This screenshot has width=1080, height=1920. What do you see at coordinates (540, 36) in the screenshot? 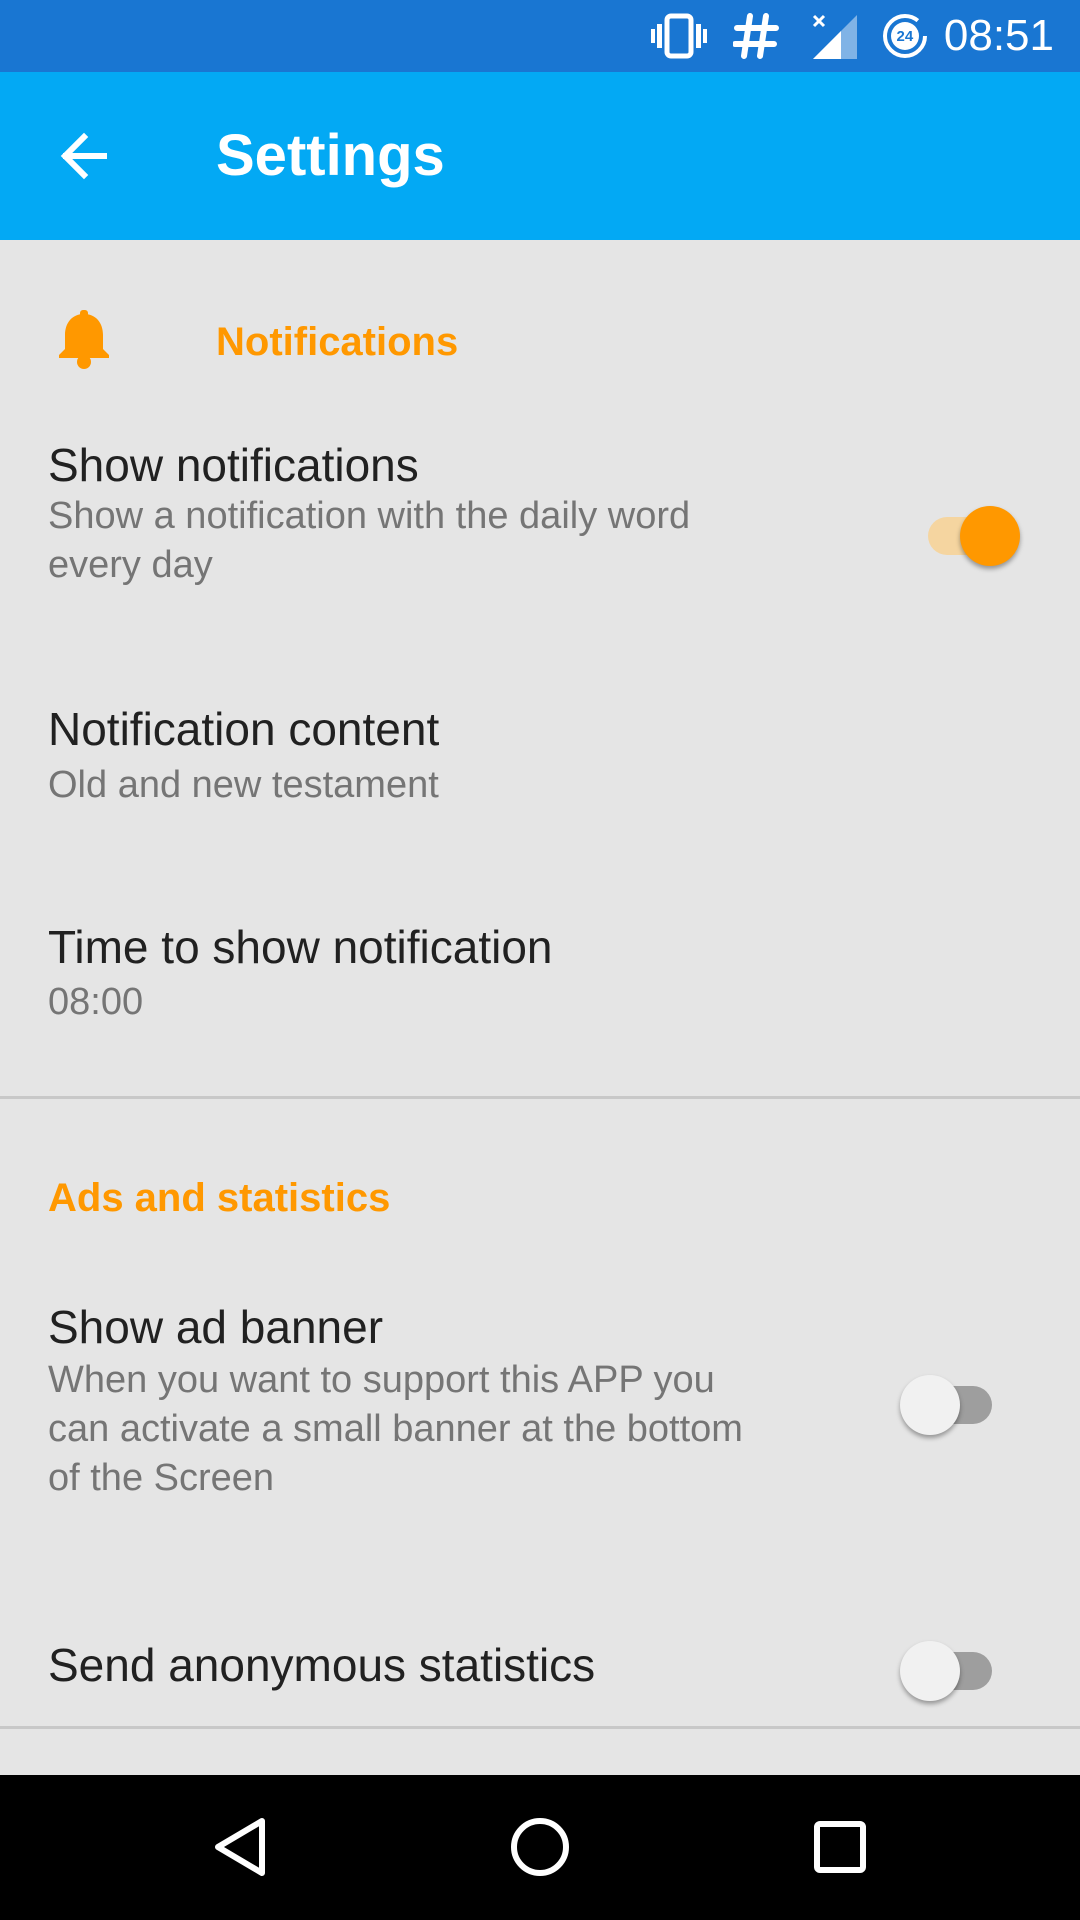
I see `status-bar: 24 08:51` at bounding box center [540, 36].